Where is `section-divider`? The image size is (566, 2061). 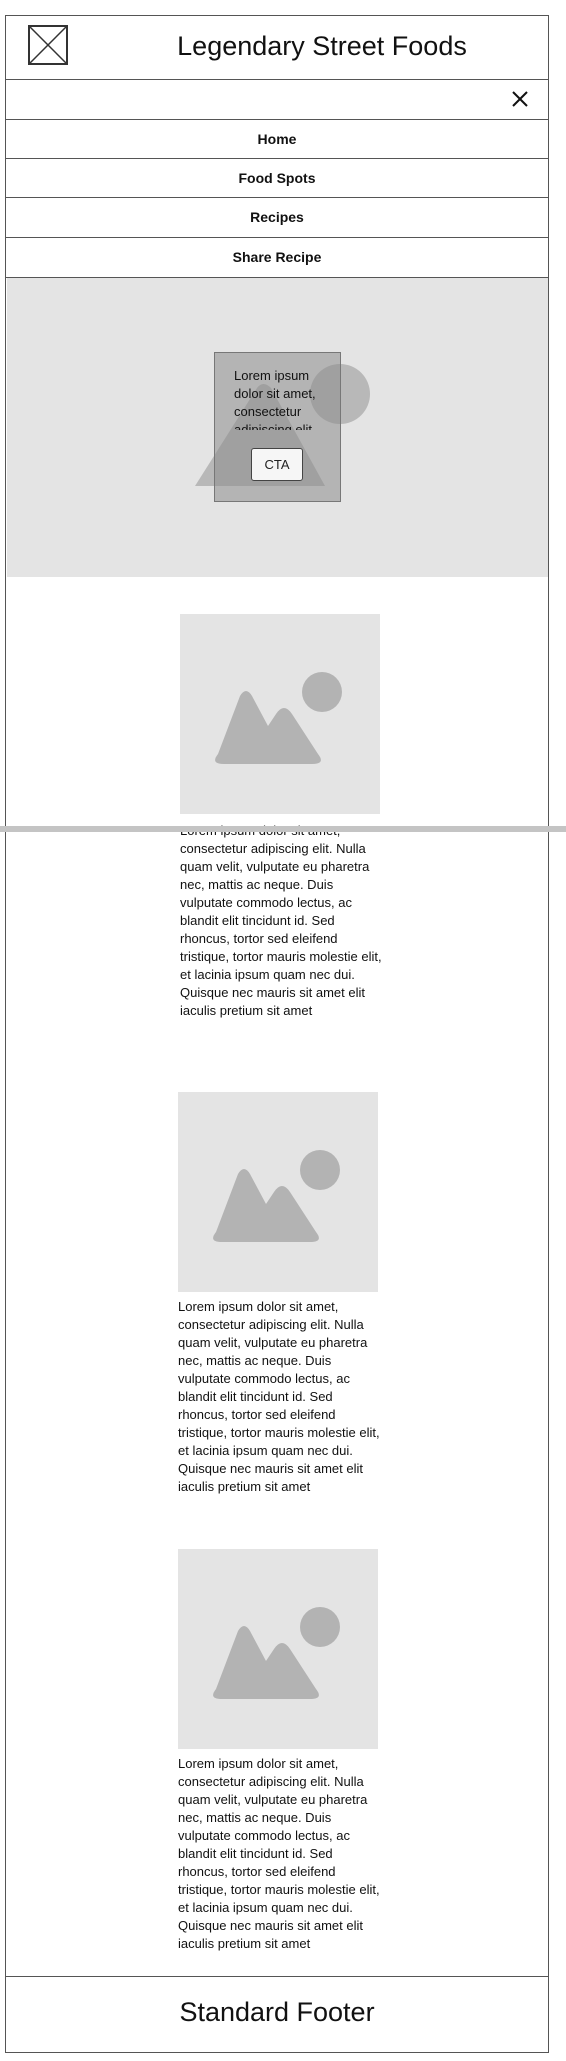 section-divider is located at coordinates (283, 829).